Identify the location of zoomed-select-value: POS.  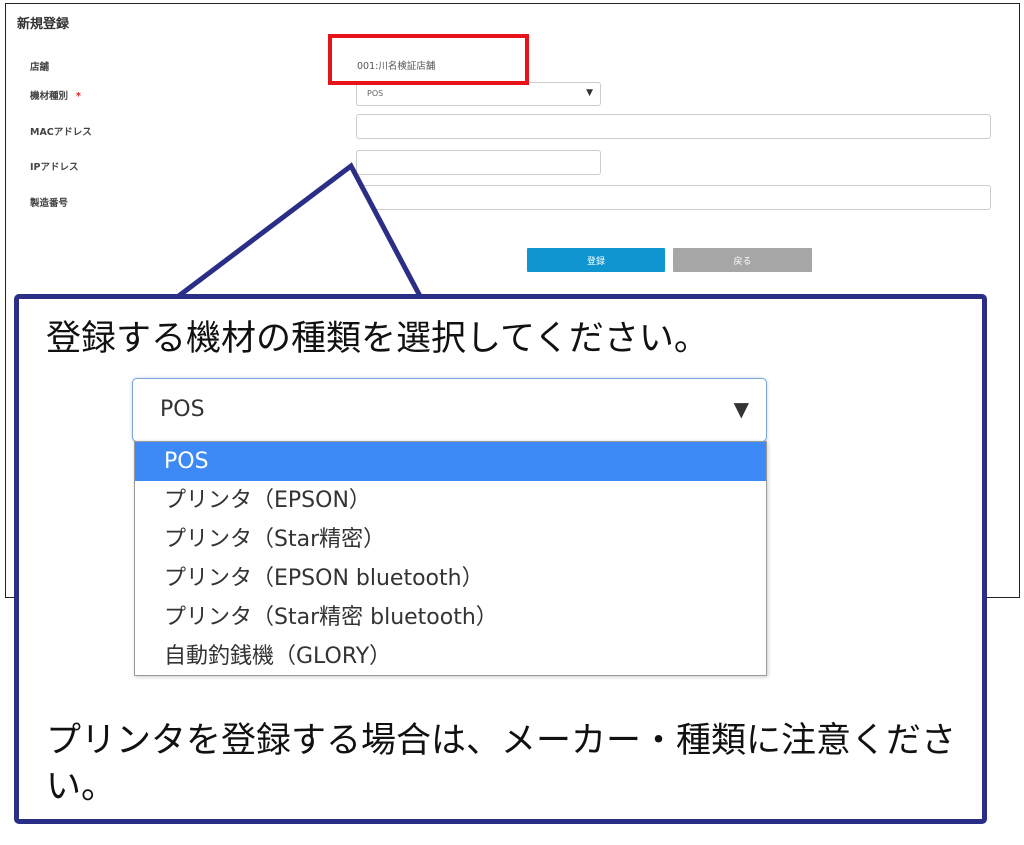
(182, 409).